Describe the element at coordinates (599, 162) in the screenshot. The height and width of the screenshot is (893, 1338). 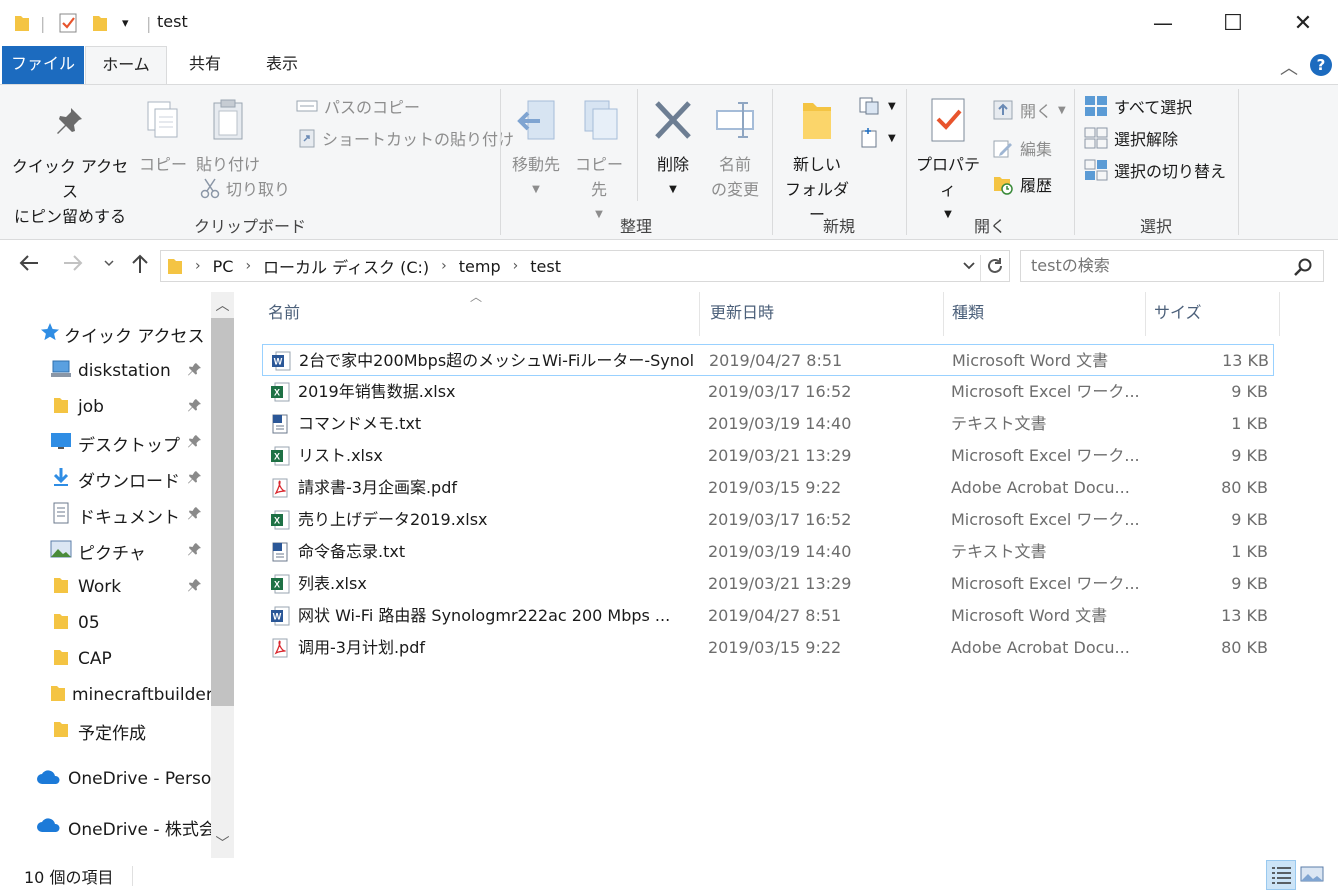
I see `copy-to-button: コピー先 ▼` at that location.